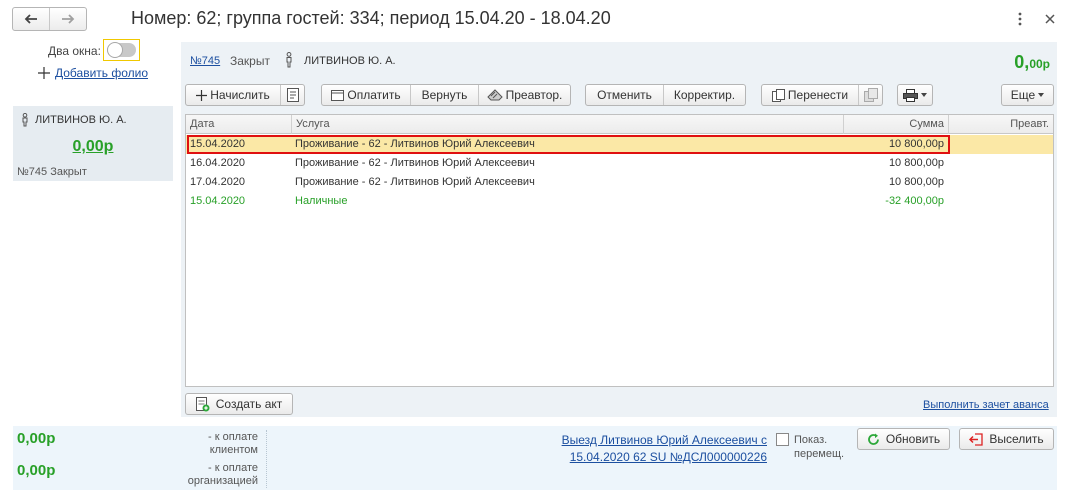 The height and width of the screenshot is (495, 1069). What do you see at coordinates (1022, 62) in the screenshot?
I see `folio-balance-int: 0,` at bounding box center [1022, 62].